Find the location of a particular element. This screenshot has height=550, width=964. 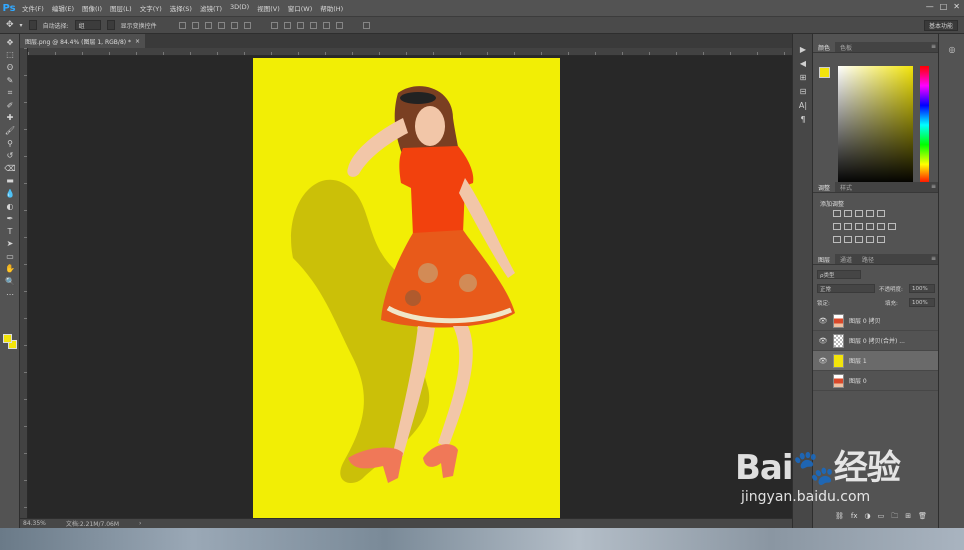

lasso-icon: ʘ is located at coordinates (10, 67).